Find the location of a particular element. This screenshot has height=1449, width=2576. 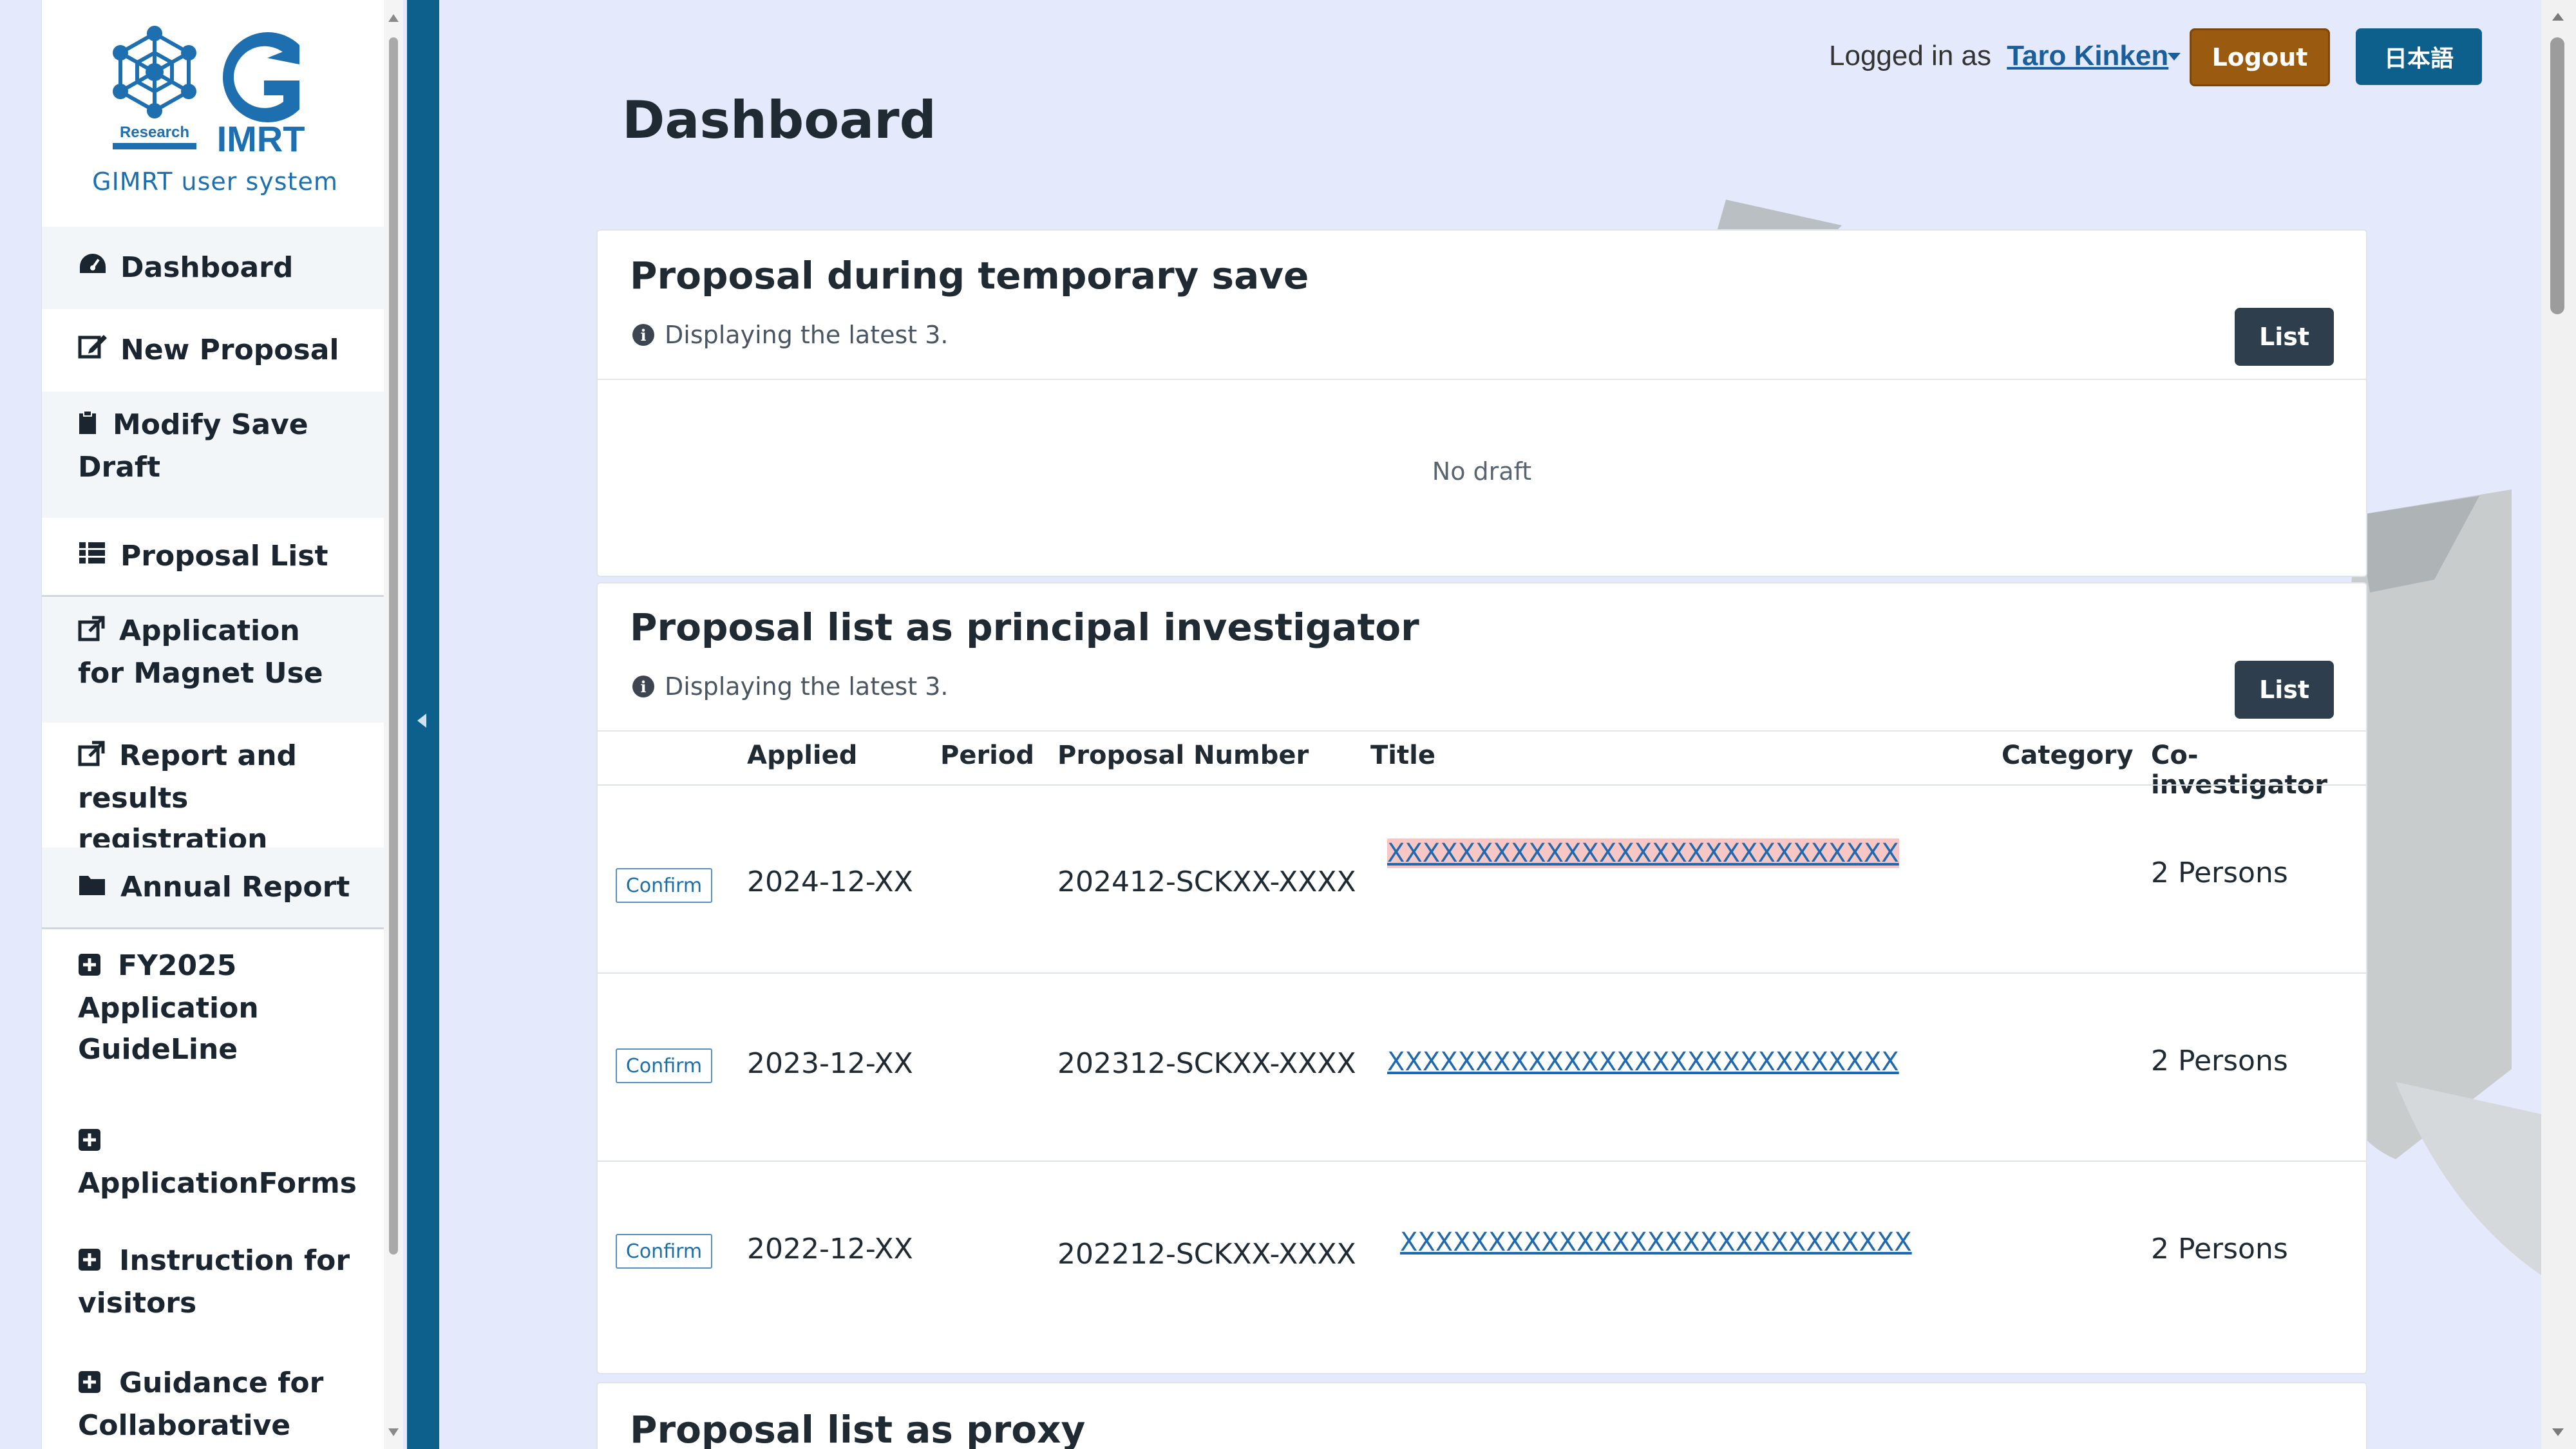

sidebar-scrollbar is located at coordinates (394, 724).